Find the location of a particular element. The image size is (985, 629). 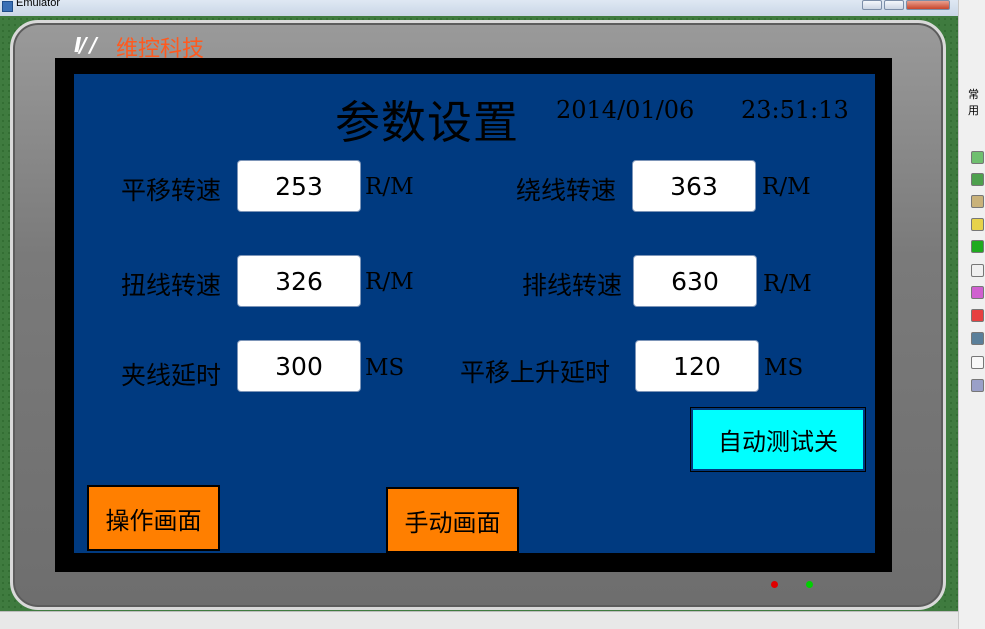

window-titlebar is located at coordinates (479, 8).